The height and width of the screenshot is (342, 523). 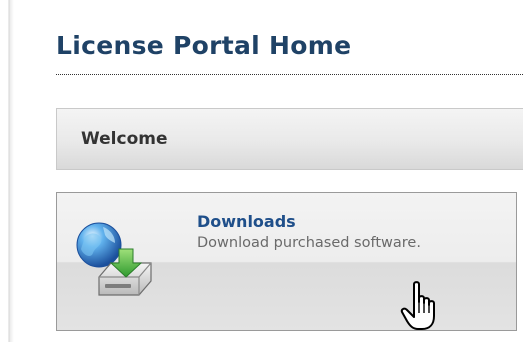 I want to click on downloads-description: Download purchased software., so click(x=309, y=243).